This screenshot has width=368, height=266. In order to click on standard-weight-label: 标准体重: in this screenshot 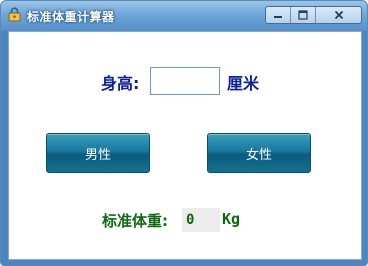, I will do `click(135, 221)`.